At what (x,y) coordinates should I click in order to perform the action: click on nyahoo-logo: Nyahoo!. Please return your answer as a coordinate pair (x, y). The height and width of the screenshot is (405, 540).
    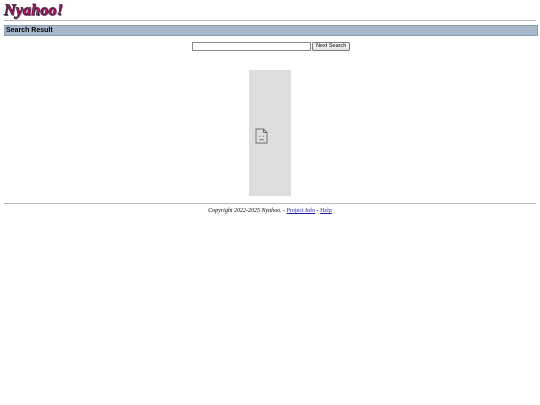
    Looking at the image, I should click on (34, 11).